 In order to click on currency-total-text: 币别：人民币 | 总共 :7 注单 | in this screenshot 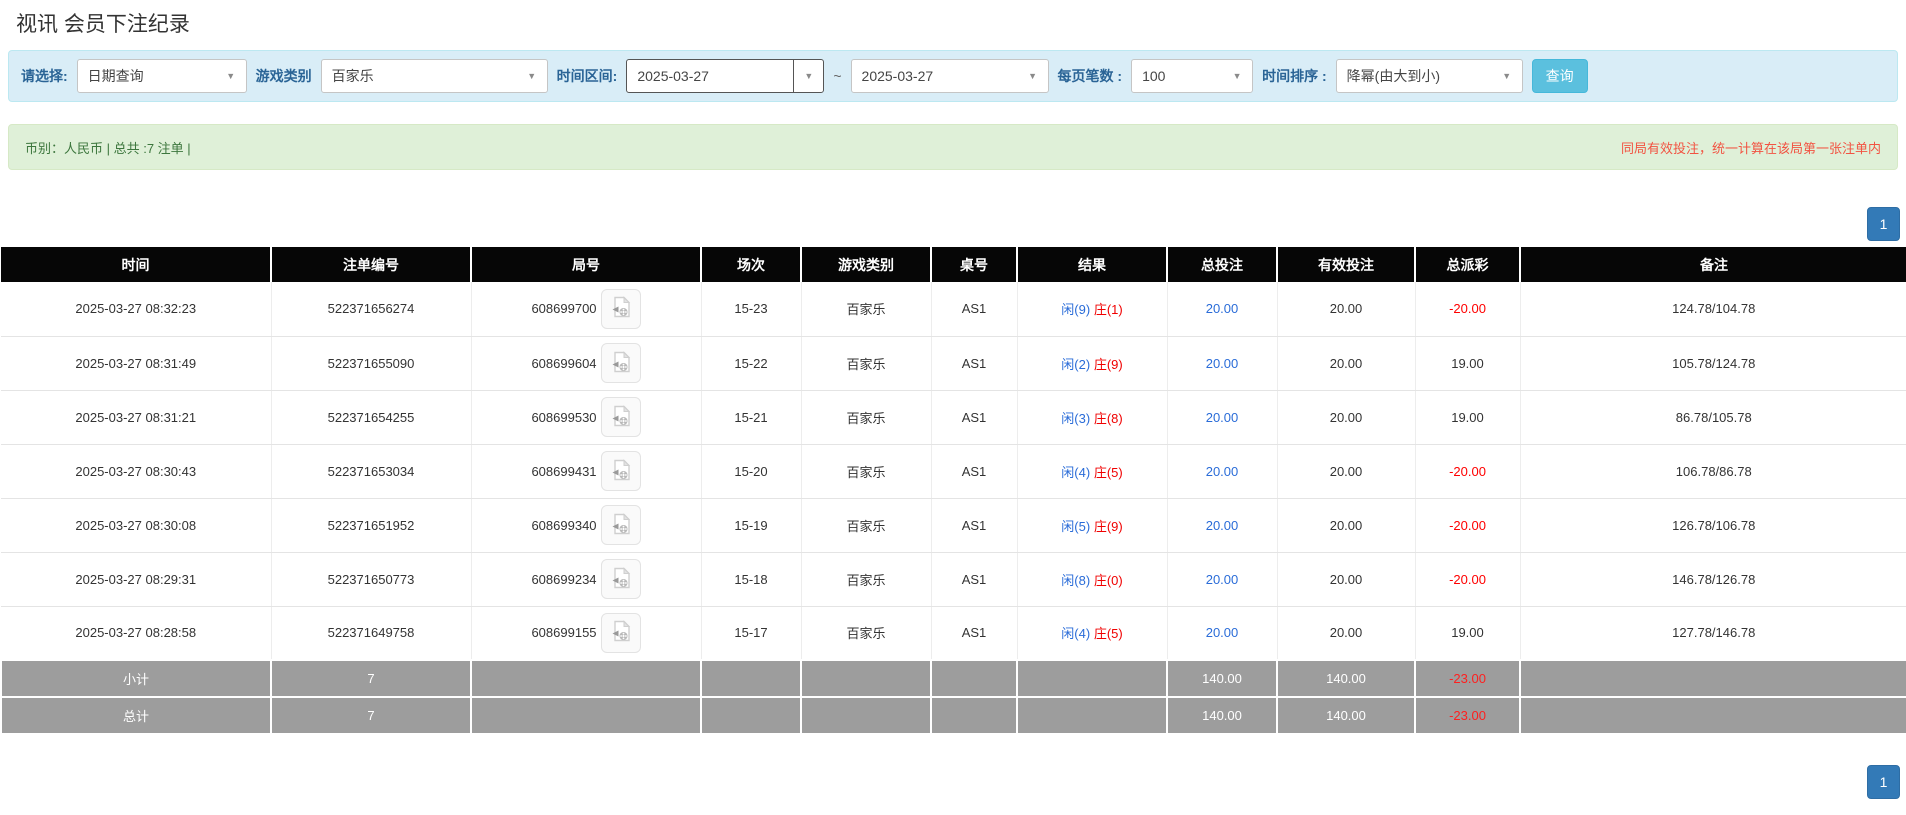, I will do `click(108, 148)`.